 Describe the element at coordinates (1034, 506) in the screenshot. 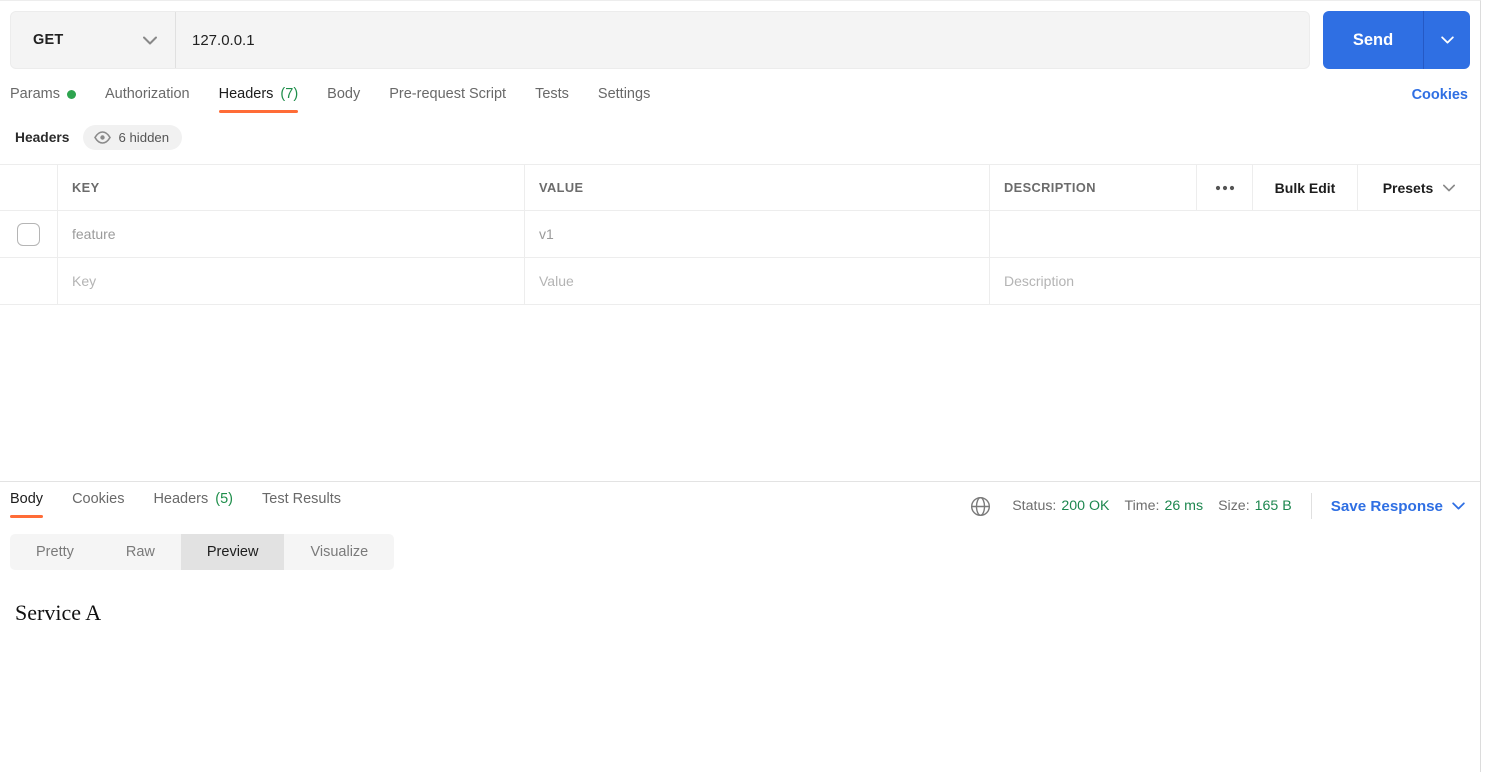

I see `status-label: Status:` at that location.